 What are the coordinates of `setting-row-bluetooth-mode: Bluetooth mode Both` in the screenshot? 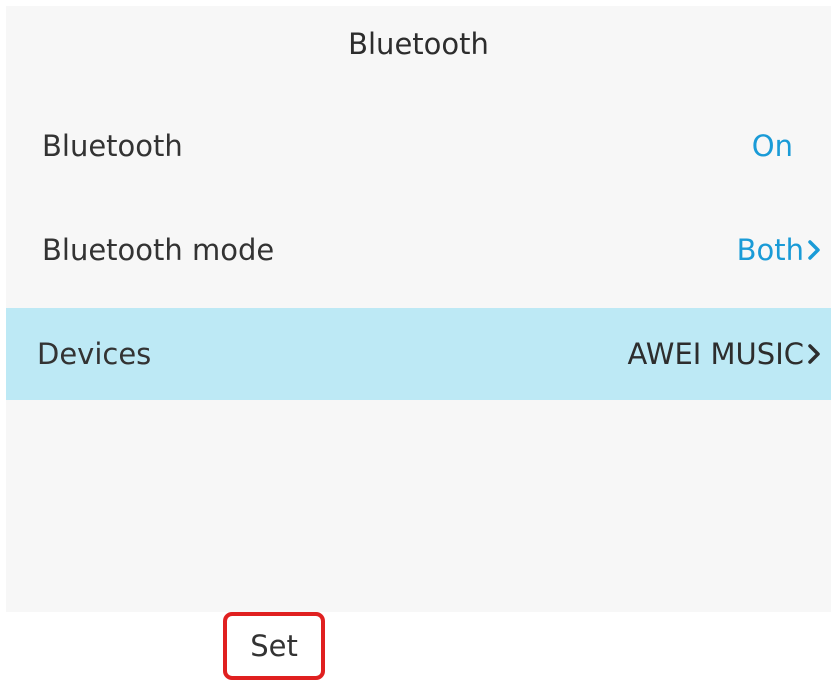 It's located at (418, 250).